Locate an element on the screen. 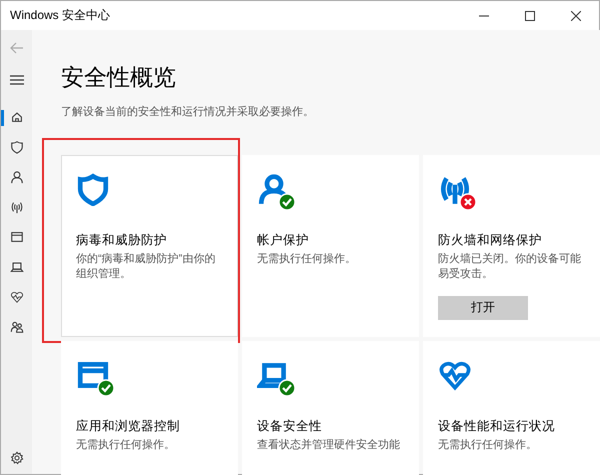 This screenshot has width=600, height=475. page-subtitle: 了解设备当前的安全性和运行情况并采取必要操作。 is located at coordinates (188, 111).